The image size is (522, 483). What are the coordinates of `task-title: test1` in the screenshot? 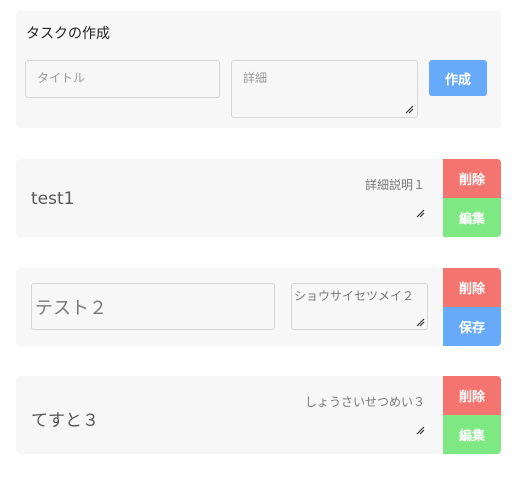 It's located at (53, 199).